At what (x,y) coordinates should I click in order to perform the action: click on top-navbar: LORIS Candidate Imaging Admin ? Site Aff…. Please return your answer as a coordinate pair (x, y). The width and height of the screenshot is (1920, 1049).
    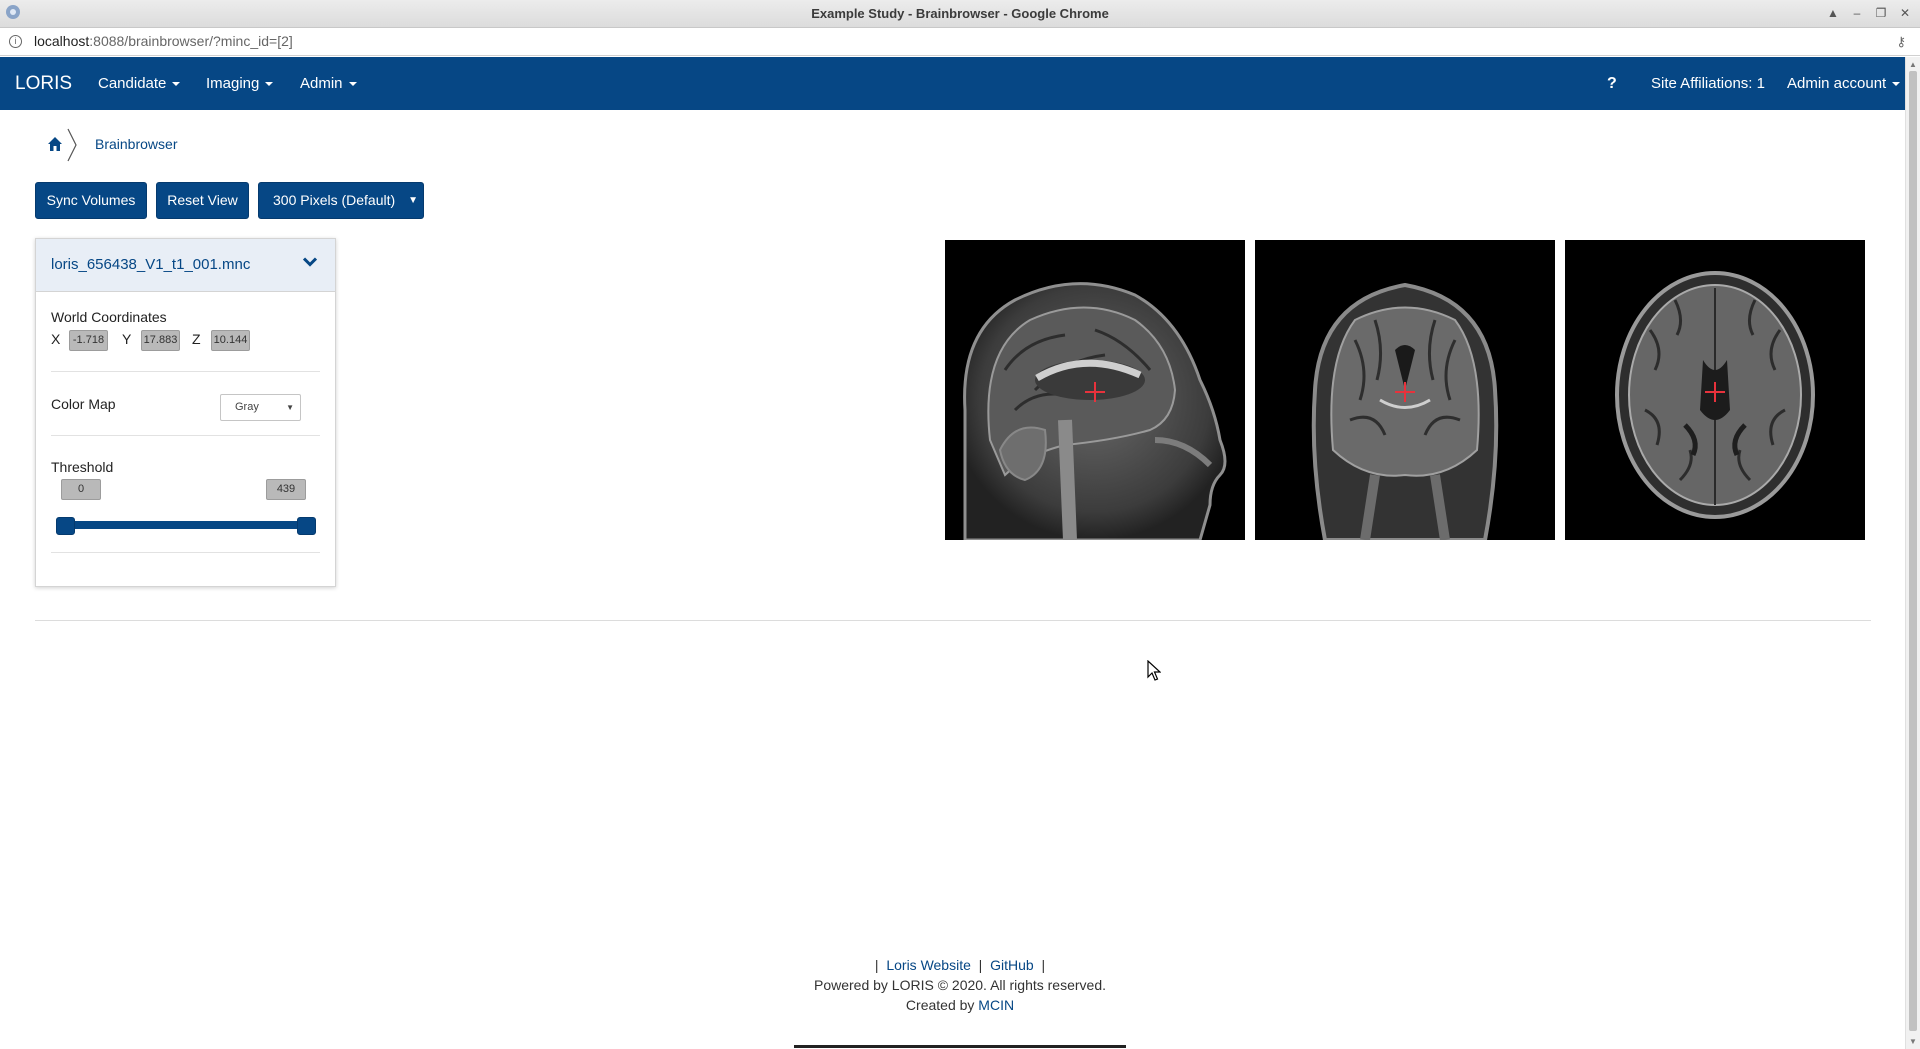
    Looking at the image, I should click on (953, 83).